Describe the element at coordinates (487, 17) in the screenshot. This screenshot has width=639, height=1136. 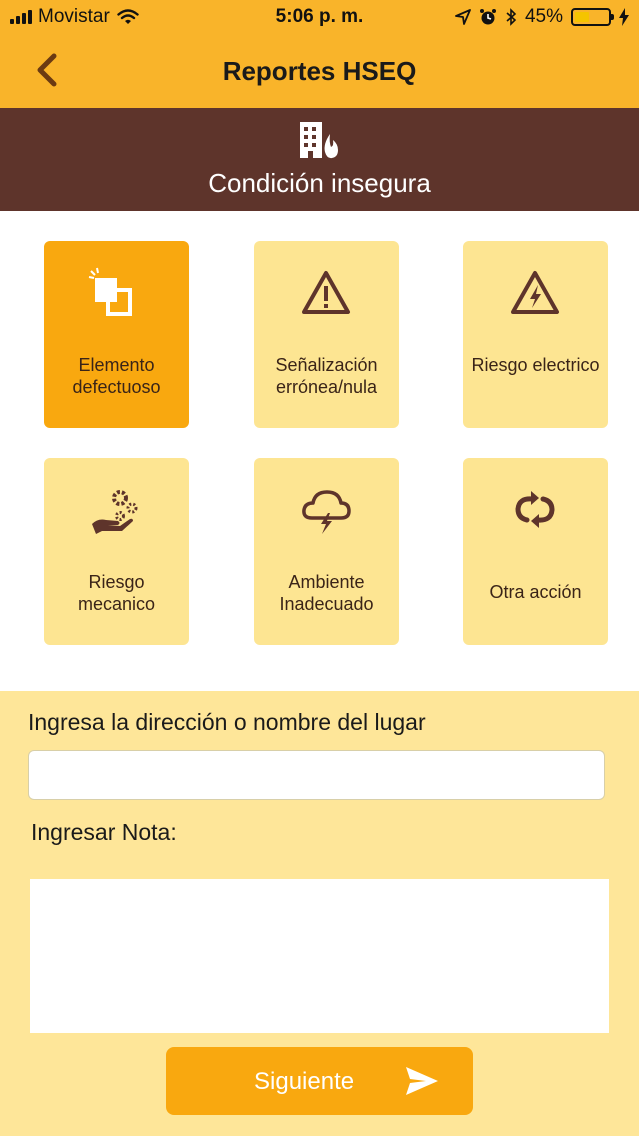
I see `alarm-icon` at that location.